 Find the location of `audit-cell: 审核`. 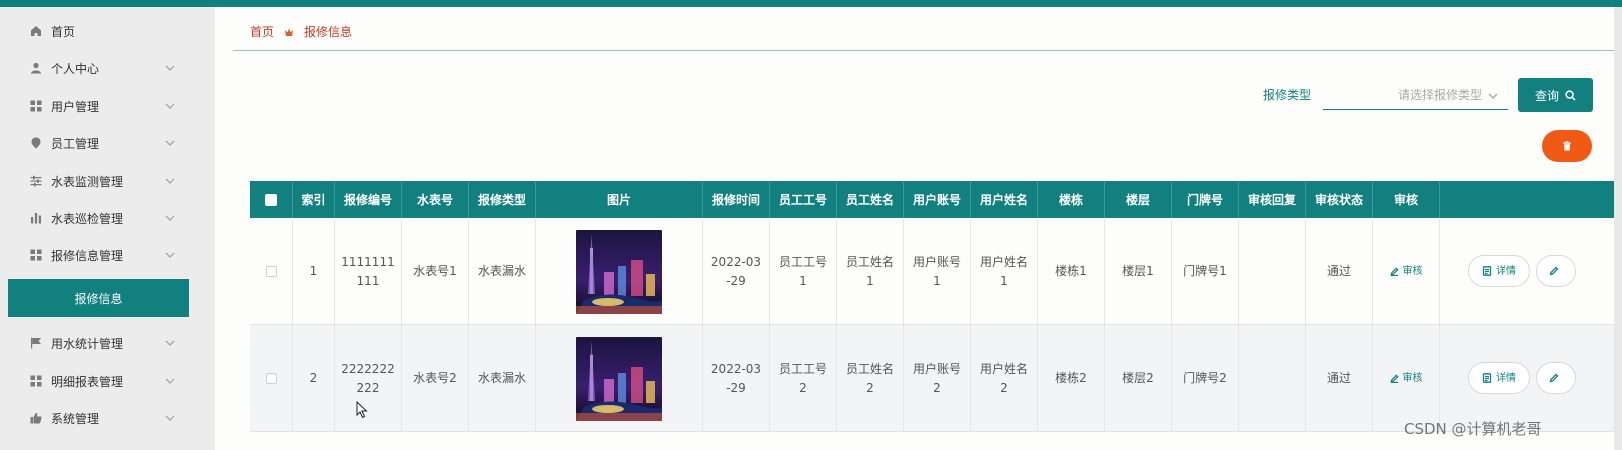

audit-cell: 审核 is located at coordinates (1406, 378).